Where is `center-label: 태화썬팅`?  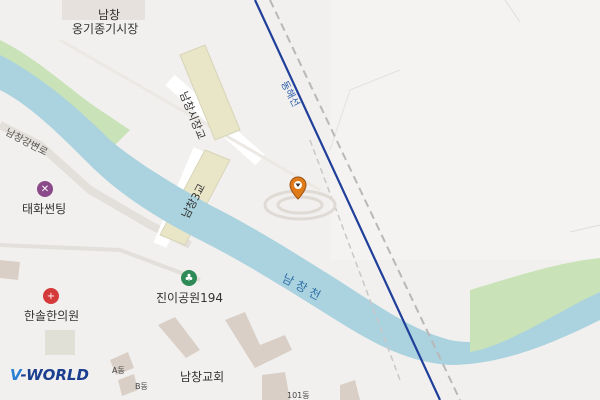 center-label: 태화썬팅 is located at coordinates (44, 209).